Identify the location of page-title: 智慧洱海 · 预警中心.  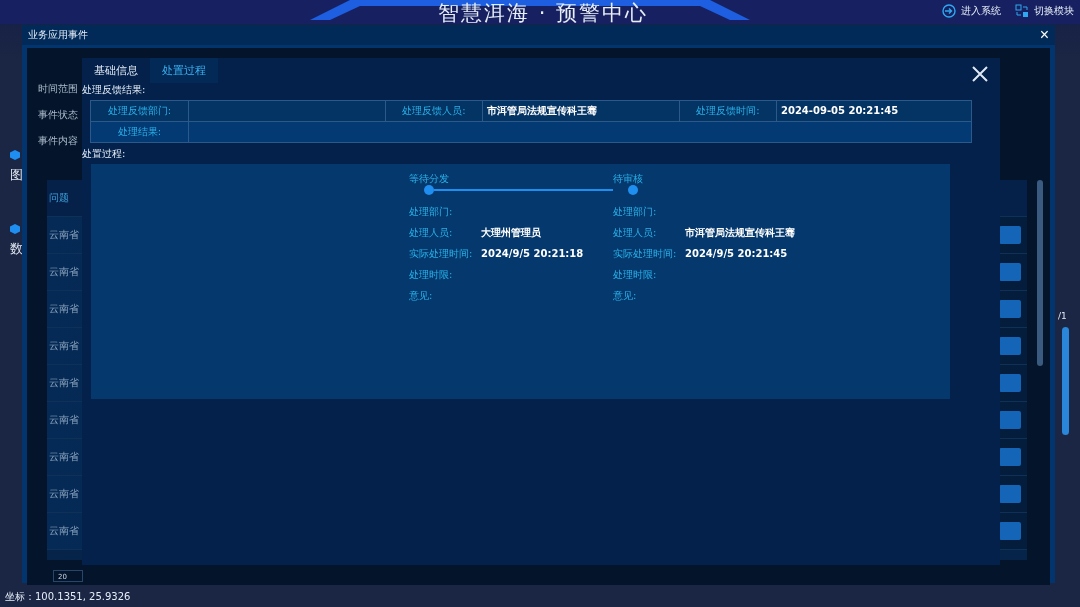
(543, 13).